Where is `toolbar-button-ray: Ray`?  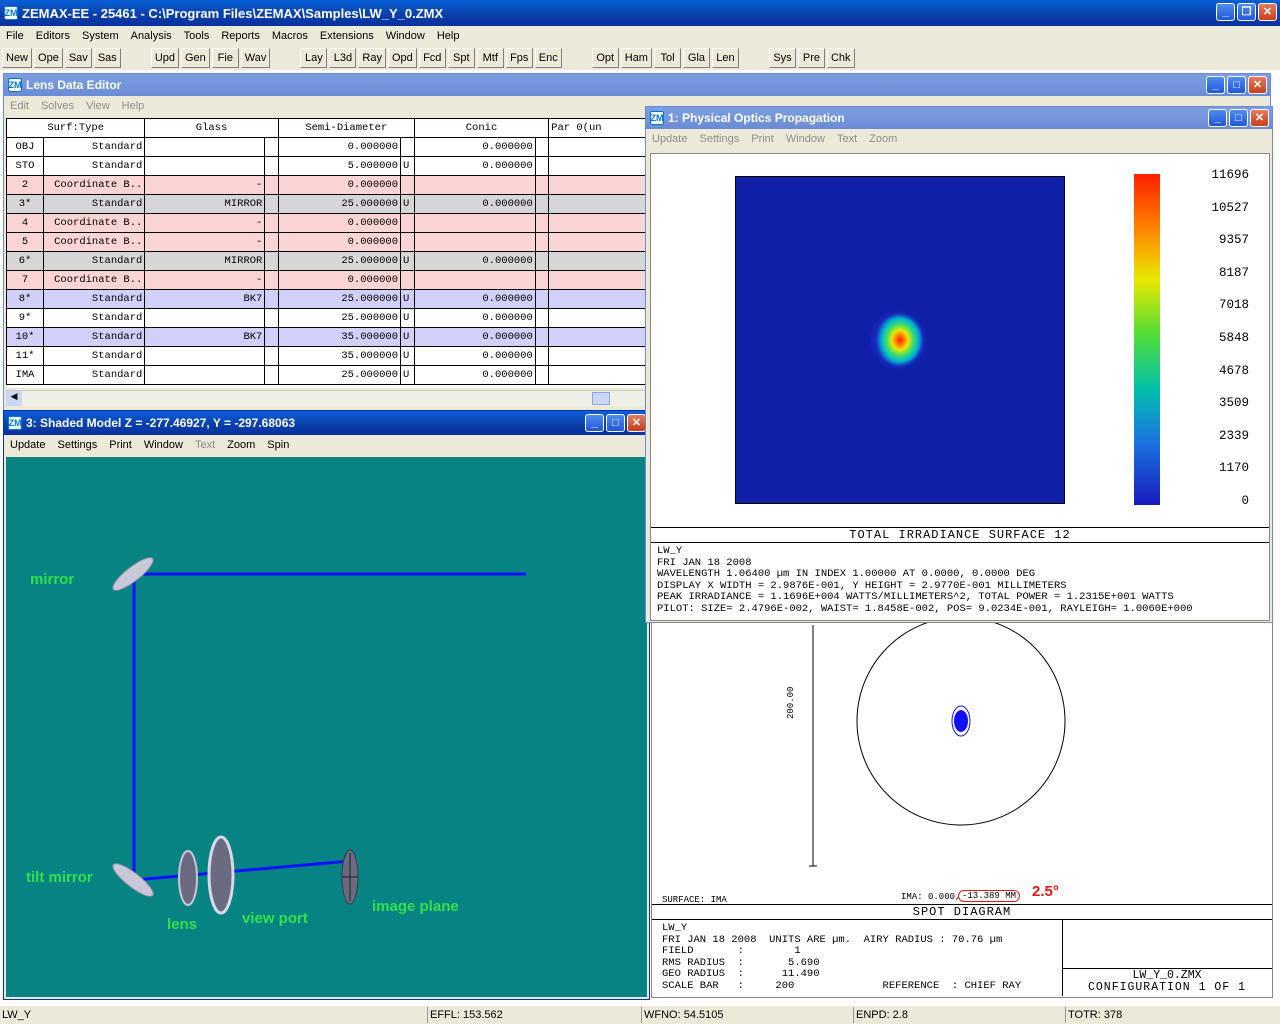 toolbar-button-ray: Ray is located at coordinates (372, 58).